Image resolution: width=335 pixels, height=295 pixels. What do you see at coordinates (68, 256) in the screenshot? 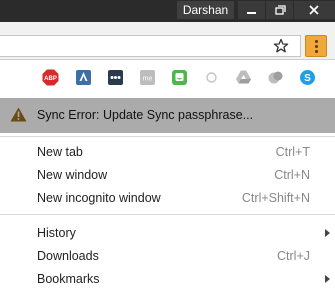
I see `downloads-label: Downloads` at bounding box center [68, 256].